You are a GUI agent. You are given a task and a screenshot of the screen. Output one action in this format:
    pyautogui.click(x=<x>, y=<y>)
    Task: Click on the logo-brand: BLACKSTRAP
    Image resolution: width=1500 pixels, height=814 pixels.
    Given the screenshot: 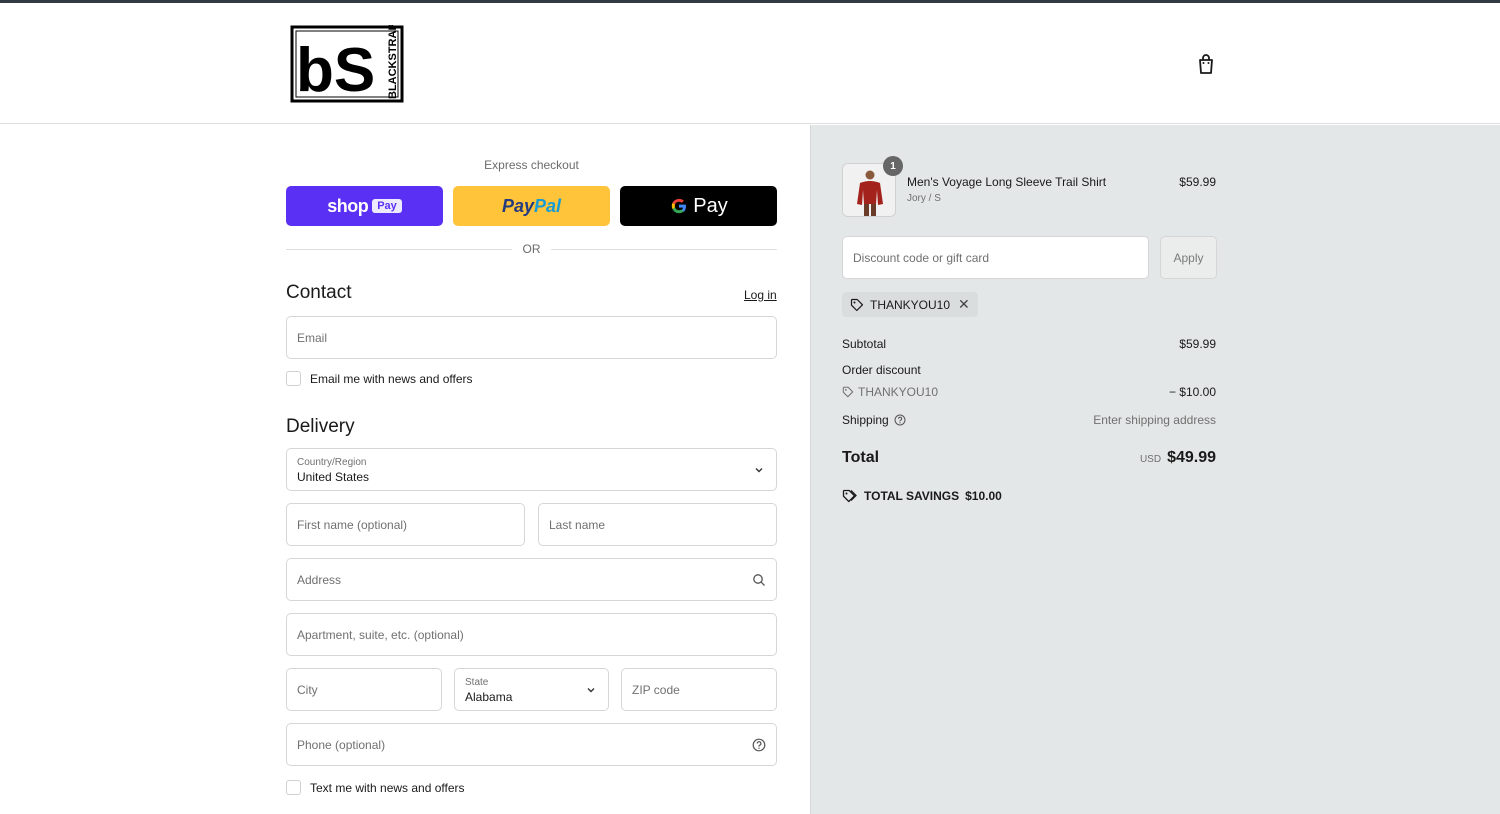 What is the action you would take?
    pyautogui.click(x=393, y=62)
    